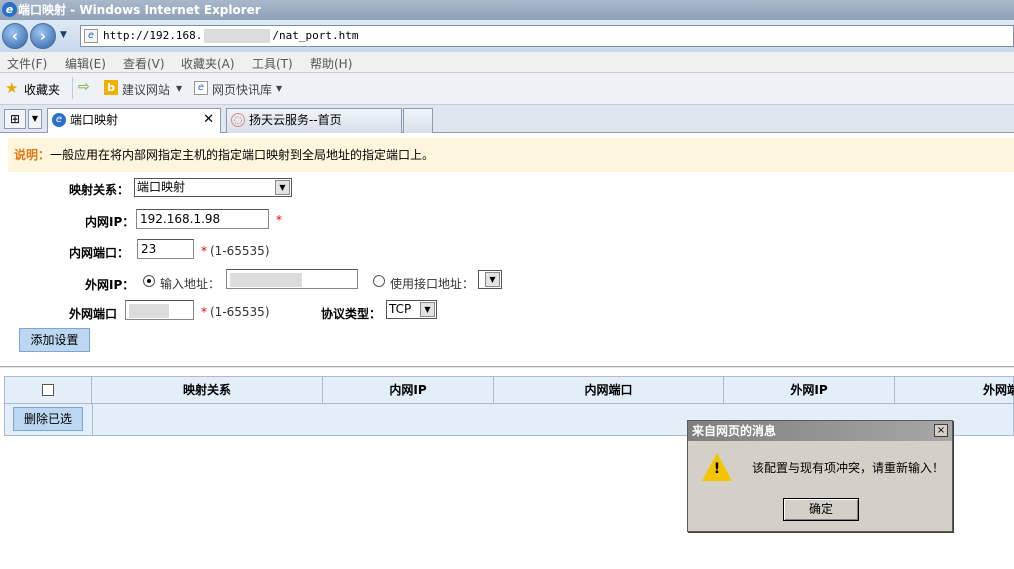 The height and width of the screenshot is (569, 1014). I want to click on mapping-select: 端口映射 ▼, so click(213, 187).